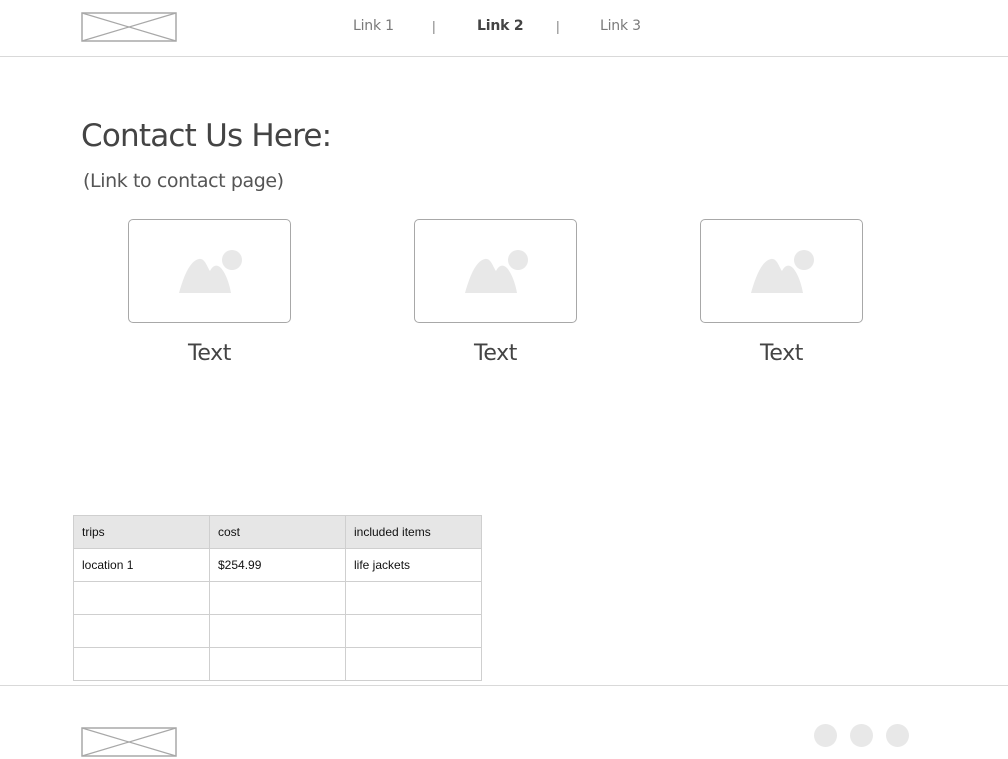 Image resolution: width=1008 pixels, height=759 pixels. I want to click on header: Link 1 | Link 2 | Link 3, so click(504, 28).